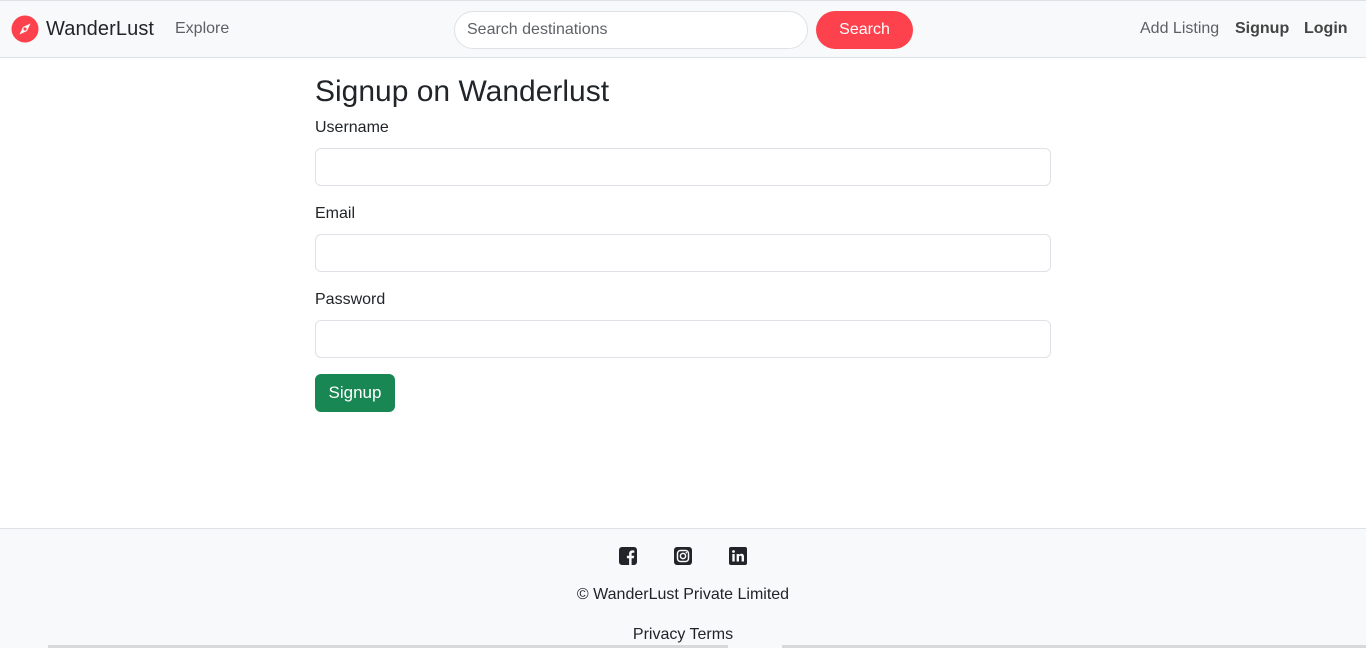 The height and width of the screenshot is (648, 1366). What do you see at coordinates (683, 339) in the screenshot?
I see `password-field` at bounding box center [683, 339].